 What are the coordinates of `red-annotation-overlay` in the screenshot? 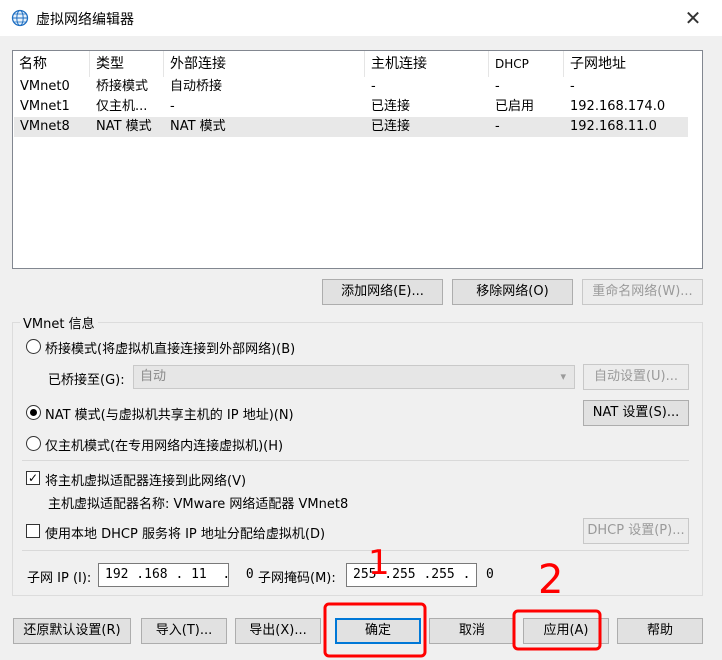 It's located at (462, 630).